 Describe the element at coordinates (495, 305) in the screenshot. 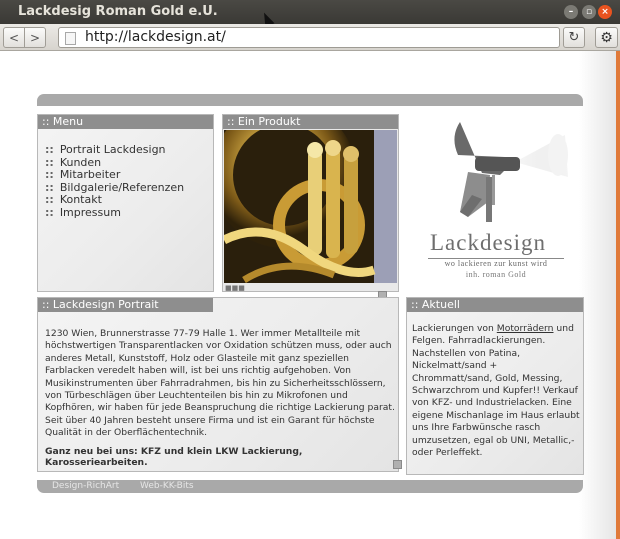

I see `aktuell-panel-title: :: Aktuell` at that location.